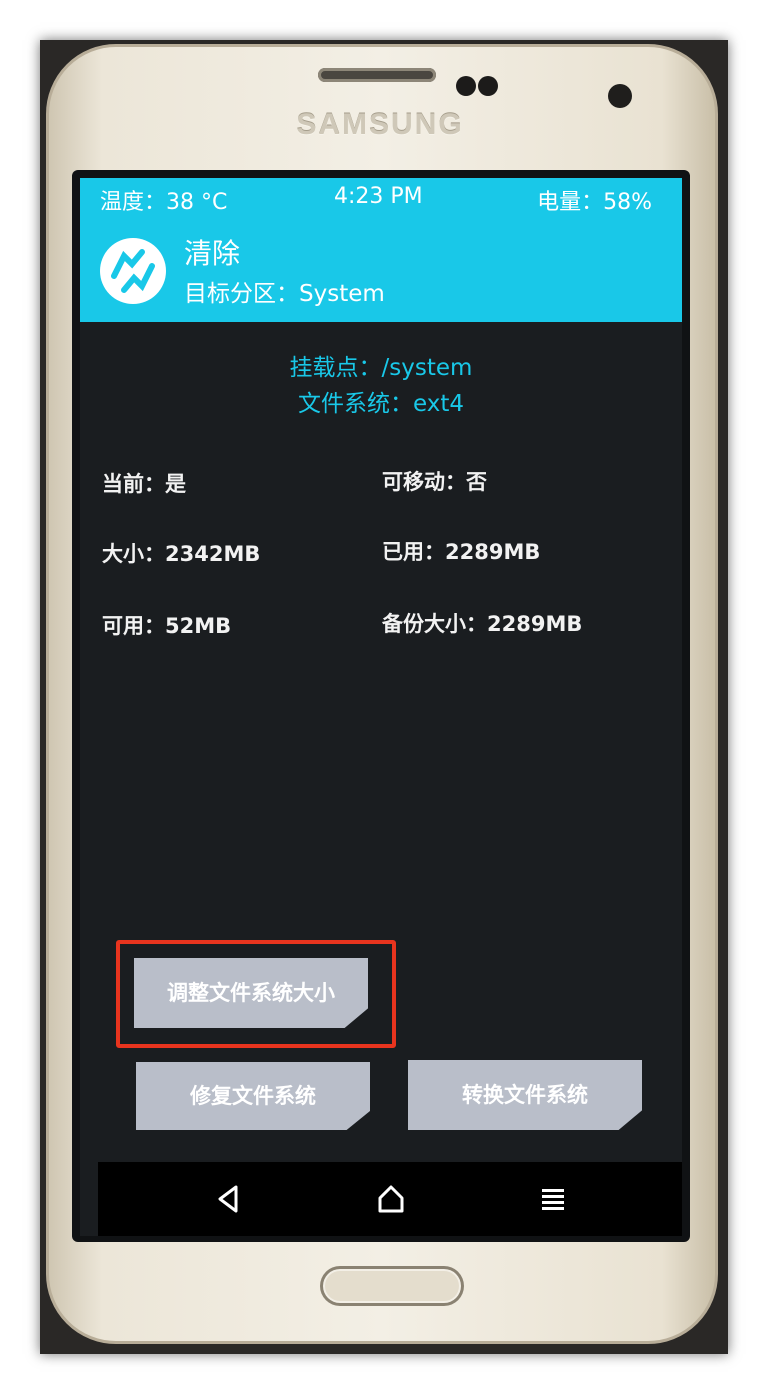  Describe the element at coordinates (380, 404) in the screenshot. I see `filesystem-label: 文件系统：ext4` at that location.